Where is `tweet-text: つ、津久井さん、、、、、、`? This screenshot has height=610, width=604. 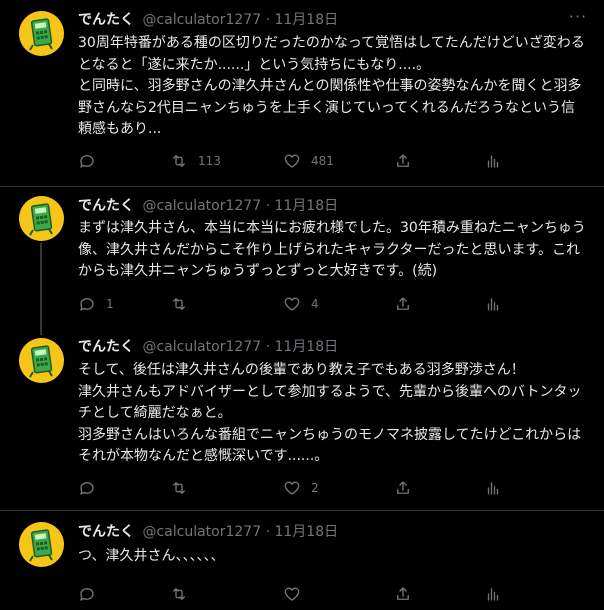
tweet-text: つ、津久井さん、、、、、、 is located at coordinates (151, 556).